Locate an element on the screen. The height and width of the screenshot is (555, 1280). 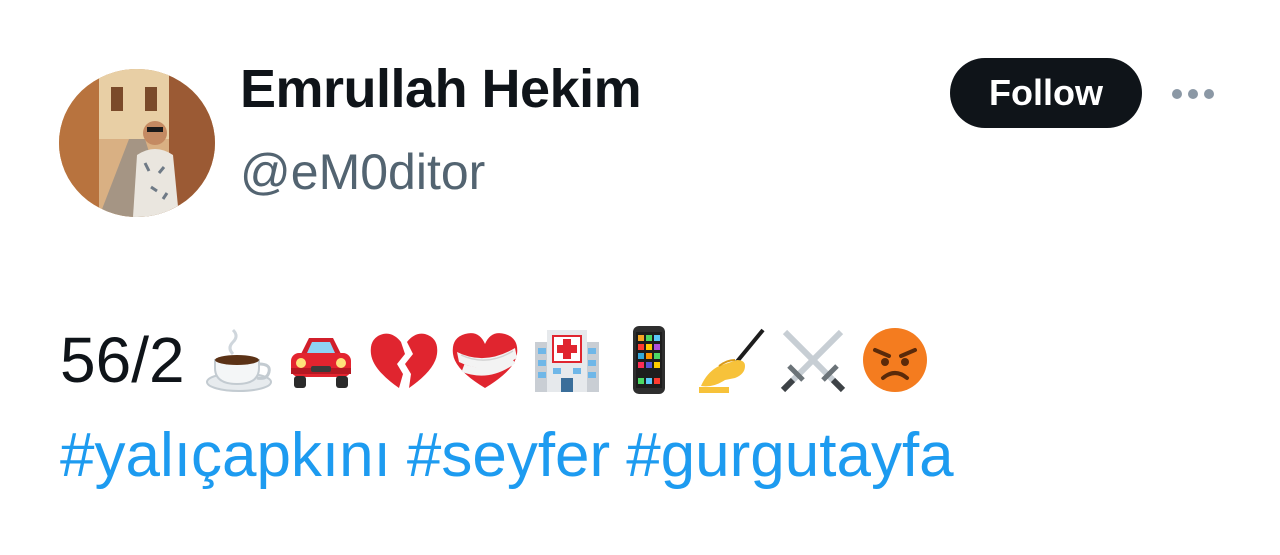
hashtag-link-yalicapkini: #yalıçapkını is located at coordinates (225, 455).